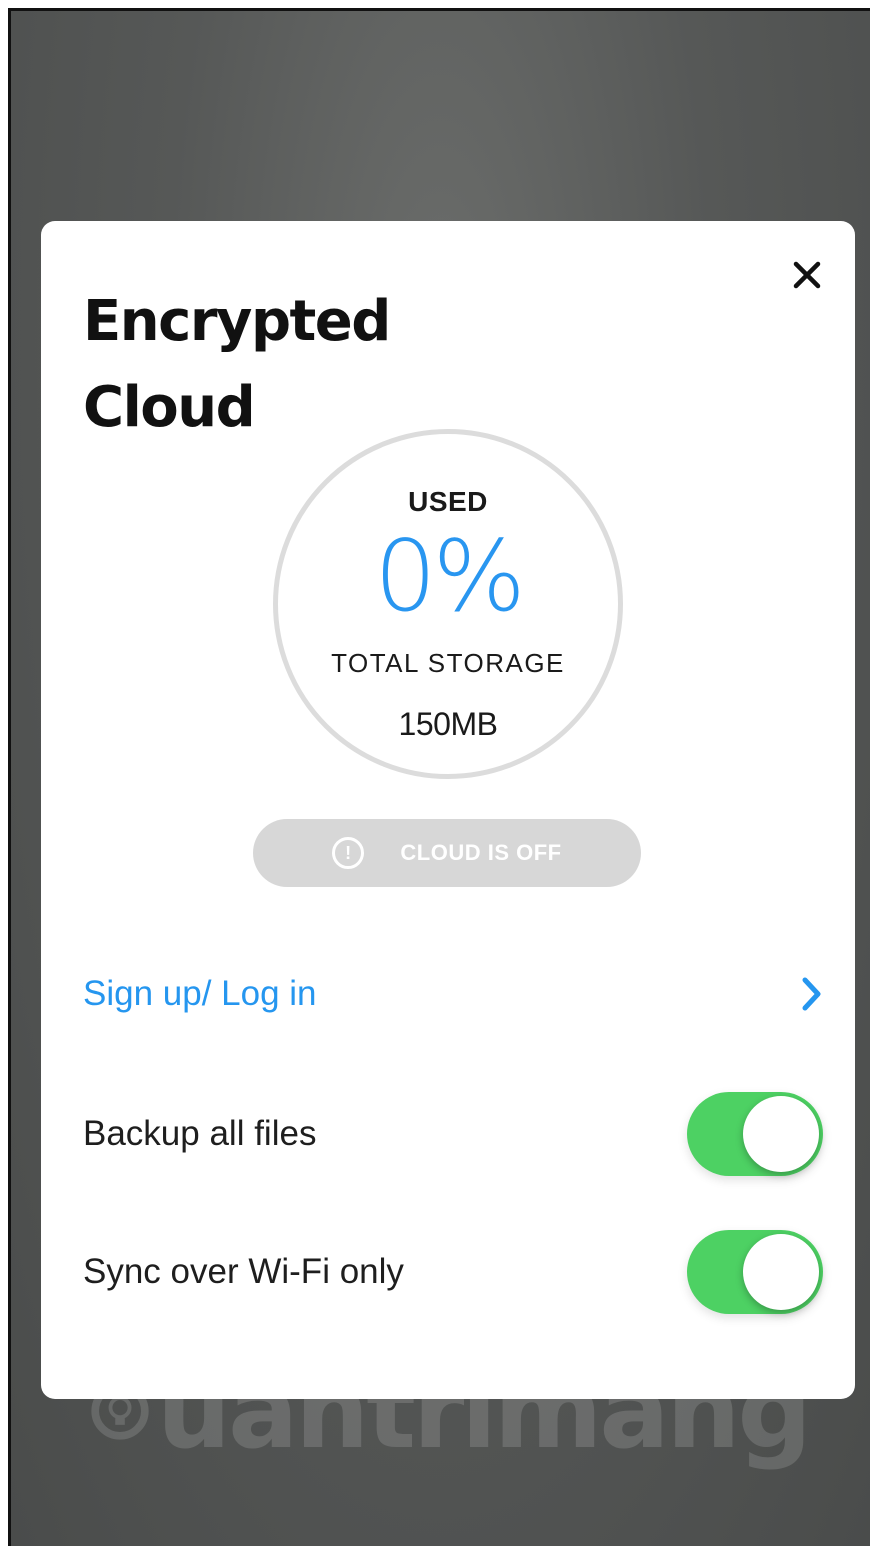 The width and height of the screenshot is (870, 1546). Describe the element at coordinates (449, 577) in the screenshot. I see `used-percentage: 0%` at that location.